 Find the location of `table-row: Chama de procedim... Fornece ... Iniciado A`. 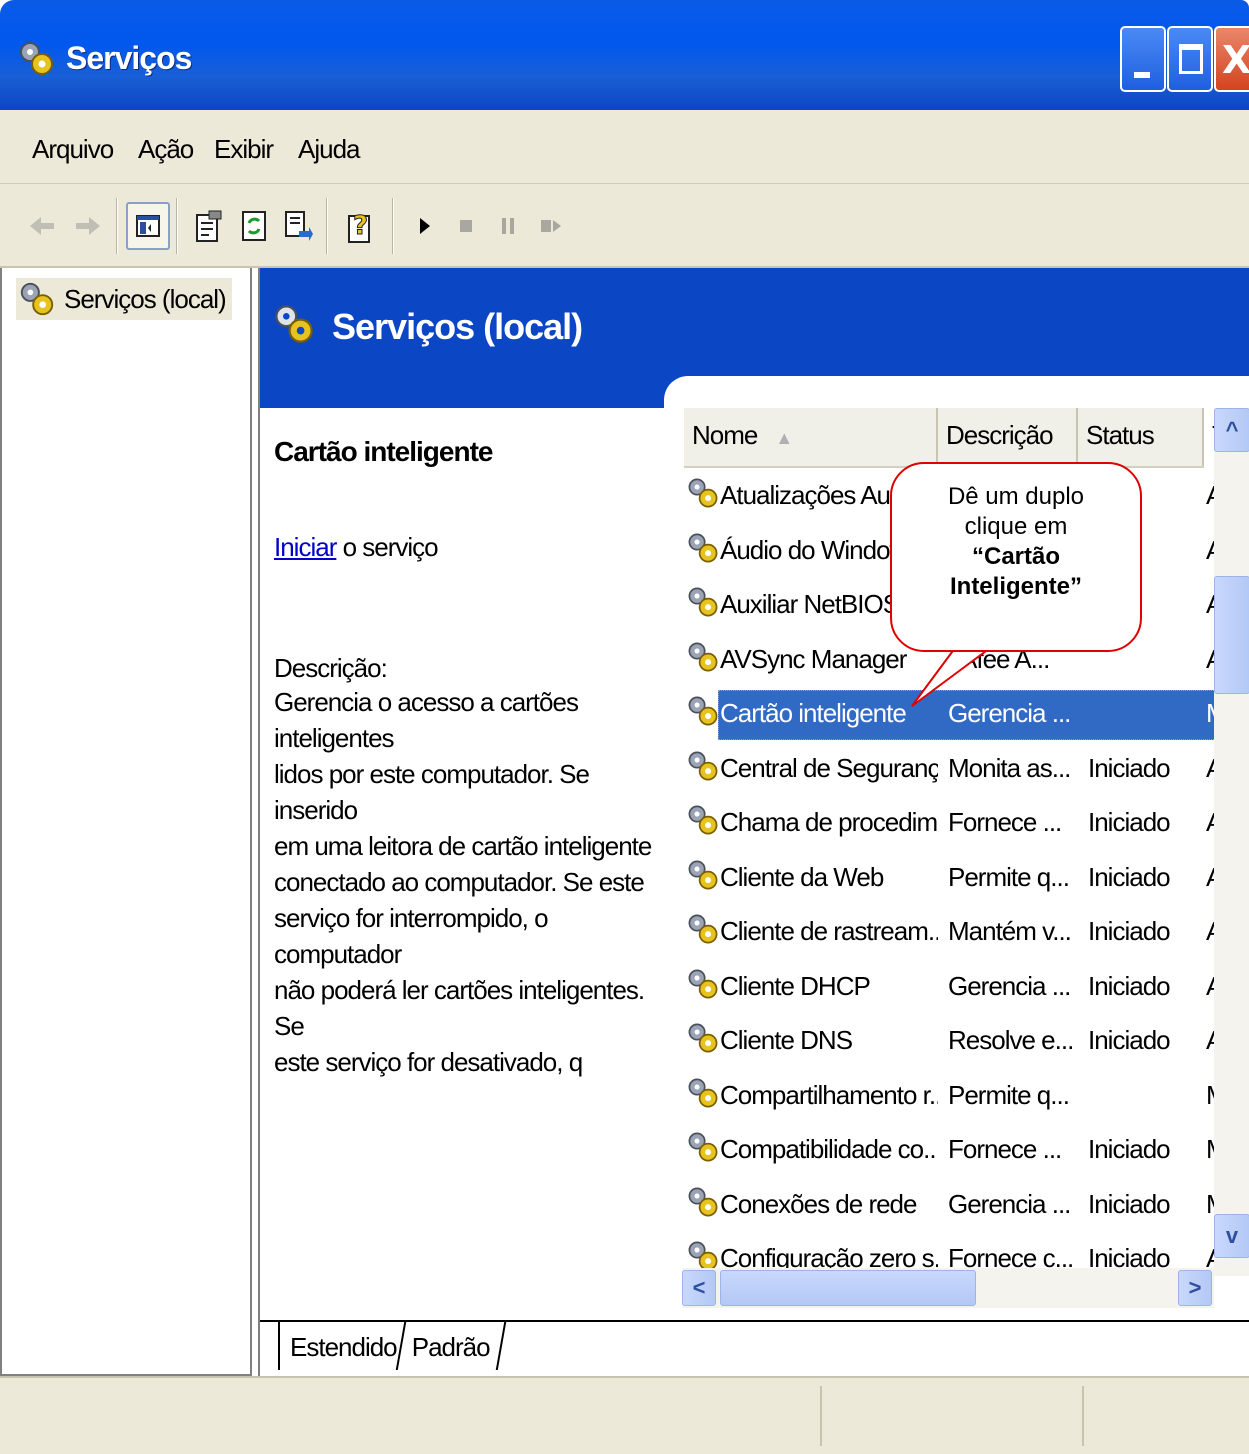

table-row: Chama de procedim... Fornece ... Iniciado A is located at coordinates (948, 824).